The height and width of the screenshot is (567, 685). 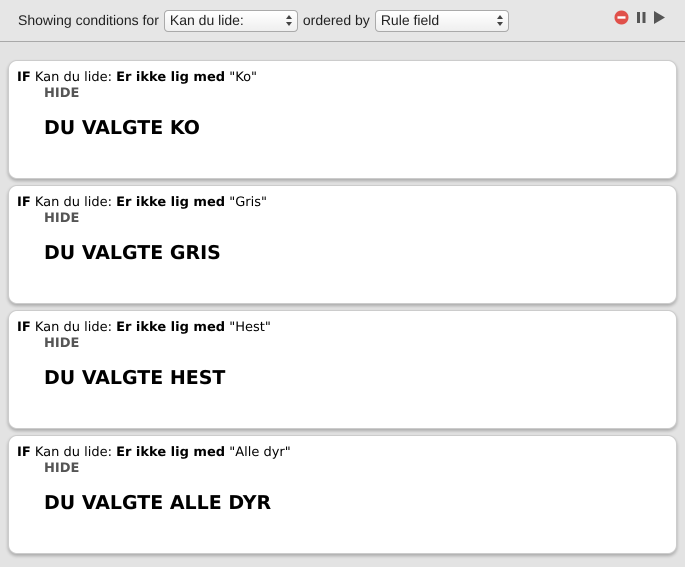 I want to click on toolbar-label: Showing conditions for, so click(x=88, y=20).